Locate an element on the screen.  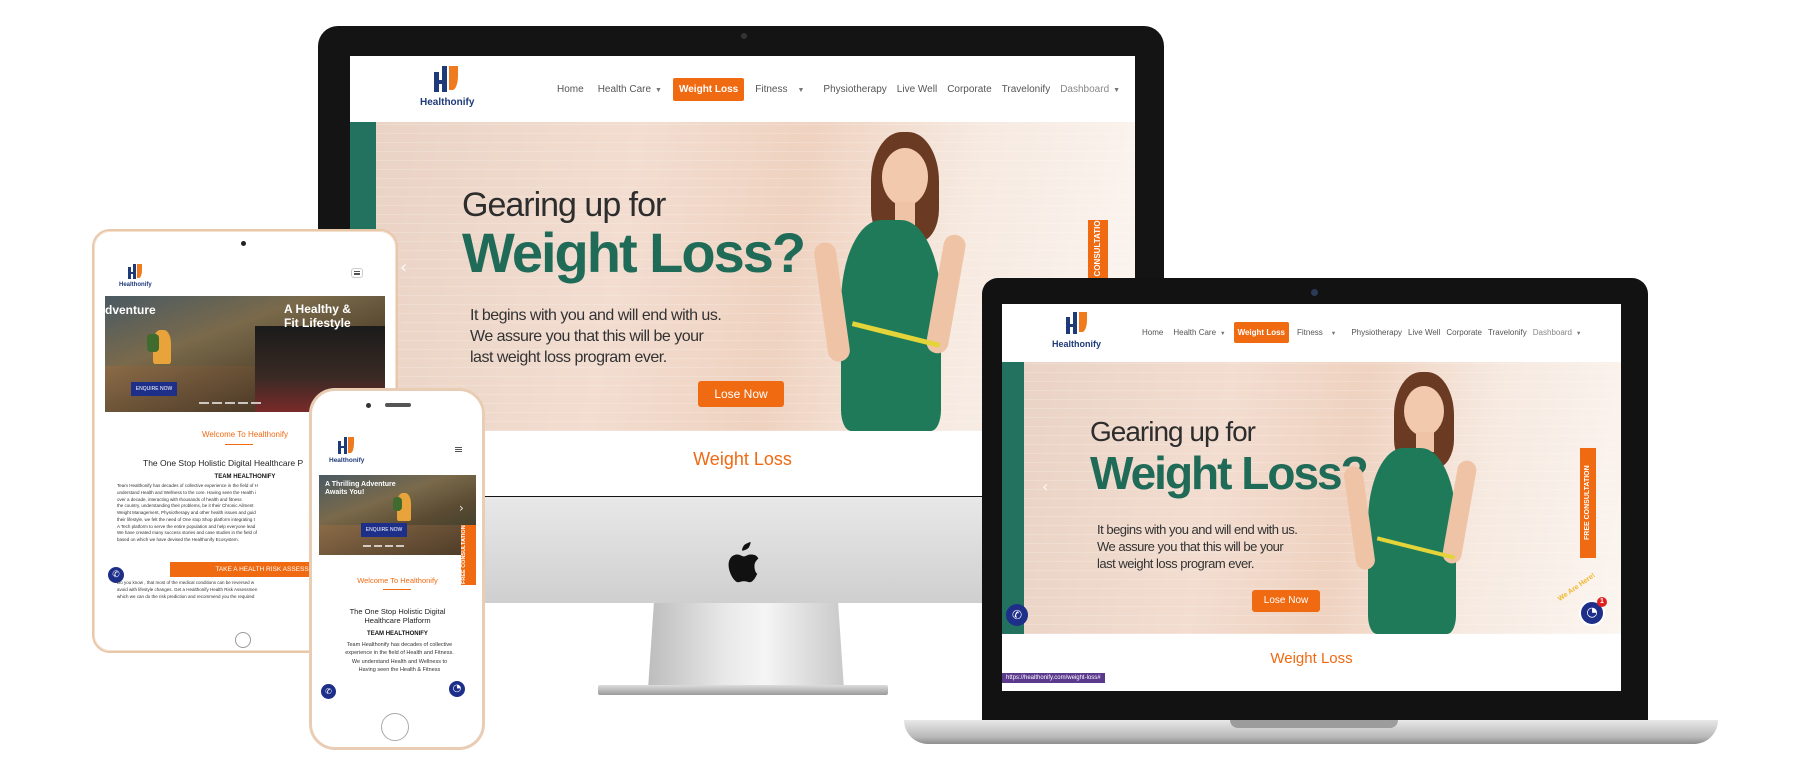
phone-speaker is located at coordinates (398, 405).